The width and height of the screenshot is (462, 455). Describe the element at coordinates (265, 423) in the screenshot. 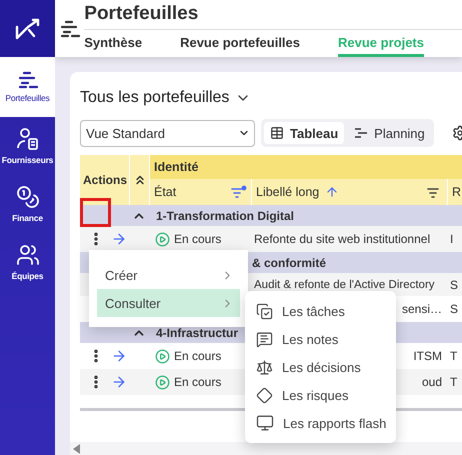

I see `monitor-icon` at that location.